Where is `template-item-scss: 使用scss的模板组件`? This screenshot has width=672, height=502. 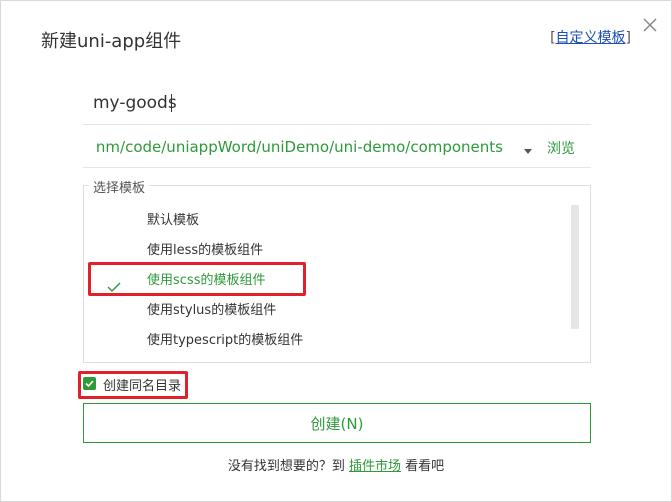
template-item-scss: 使用scss的模板组件 is located at coordinates (326, 281).